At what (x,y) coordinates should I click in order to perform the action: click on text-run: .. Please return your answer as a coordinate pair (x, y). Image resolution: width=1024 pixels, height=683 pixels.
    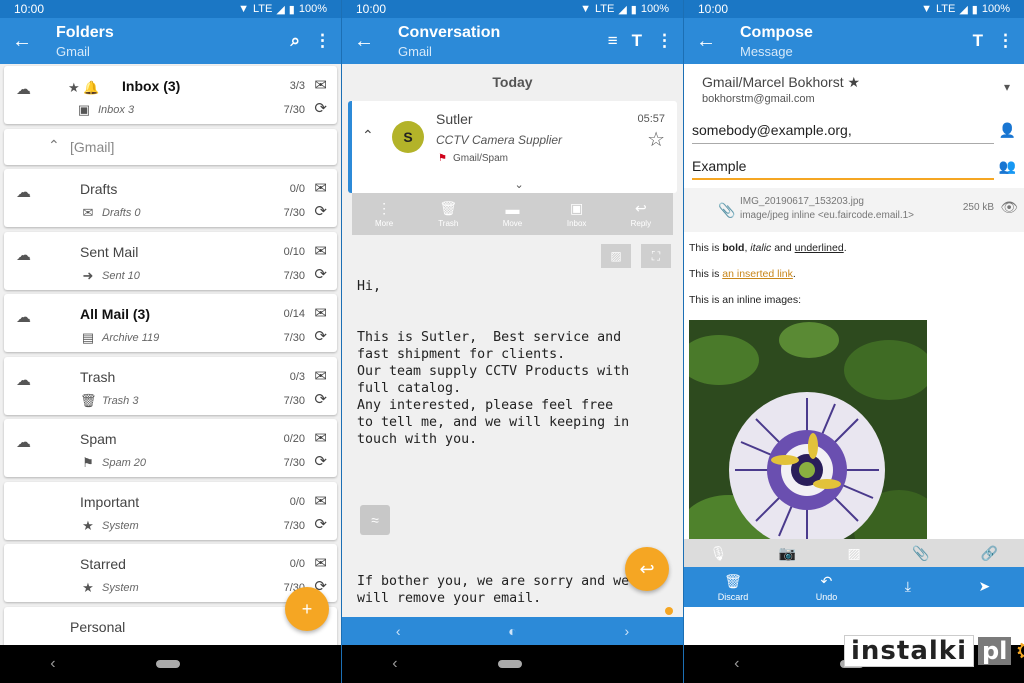
    Looking at the image, I should click on (845, 248).